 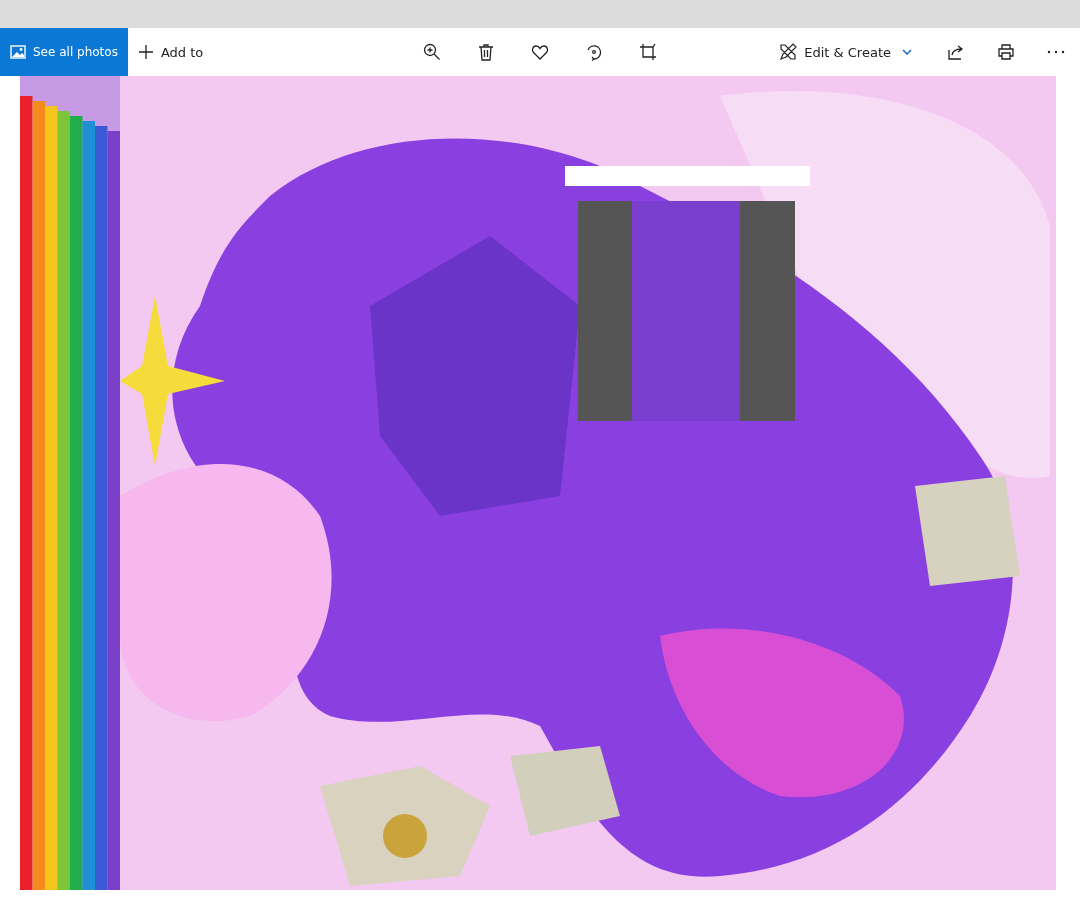 What do you see at coordinates (788, 52) in the screenshot?
I see `pencil-ruler-icon` at bounding box center [788, 52].